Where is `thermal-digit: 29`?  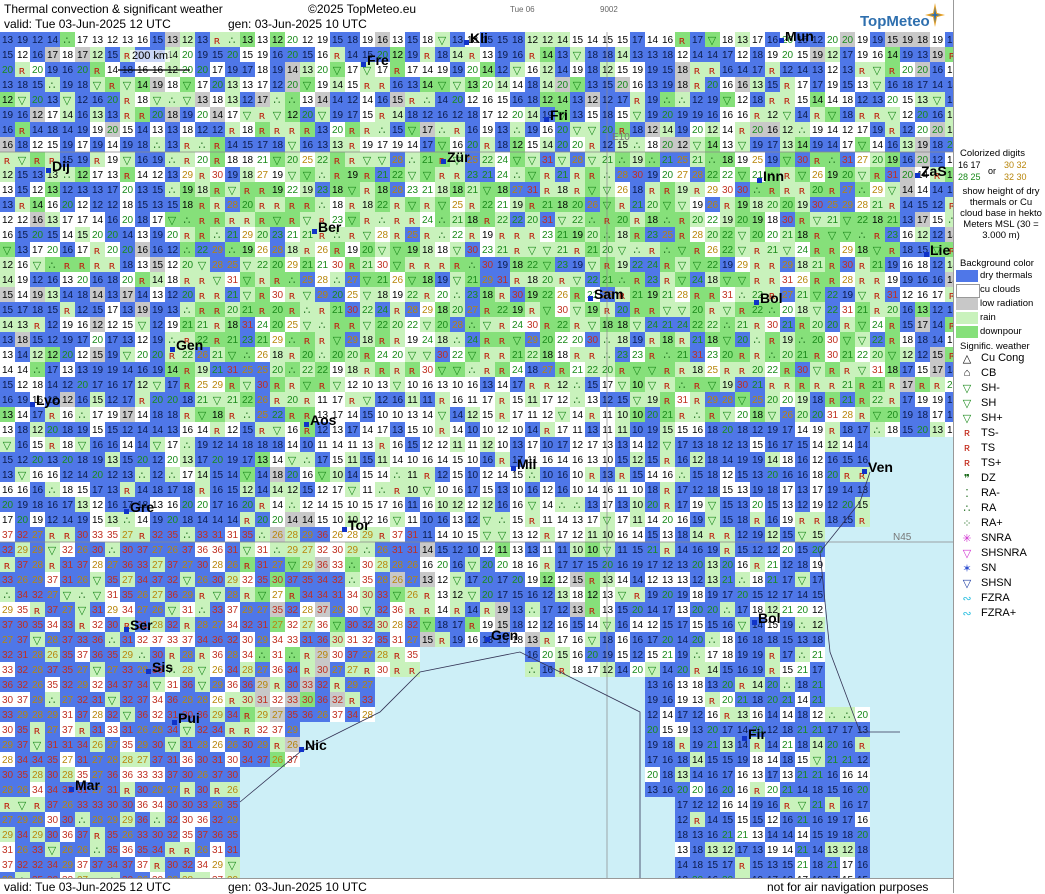 thermal-digit: 29 is located at coordinates (293, 265).